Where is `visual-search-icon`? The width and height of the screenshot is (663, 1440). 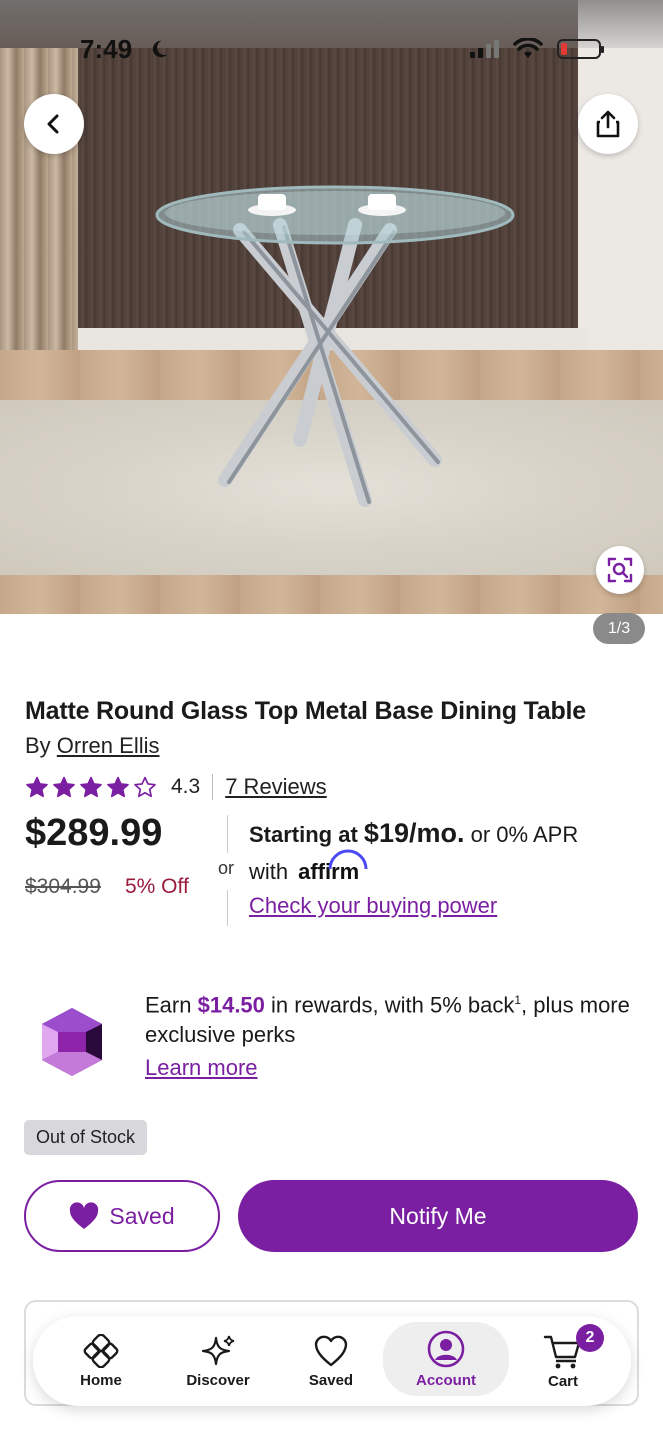 visual-search-icon is located at coordinates (620, 570).